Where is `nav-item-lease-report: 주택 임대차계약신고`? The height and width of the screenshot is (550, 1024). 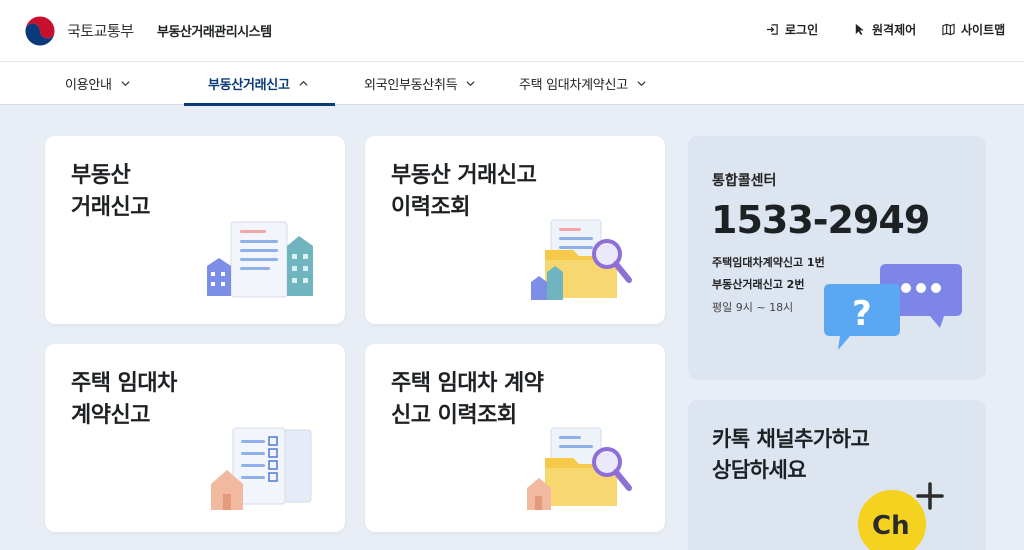 nav-item-lease-report: 주택 임대차계약신고 is located at coordinates (583, 83).